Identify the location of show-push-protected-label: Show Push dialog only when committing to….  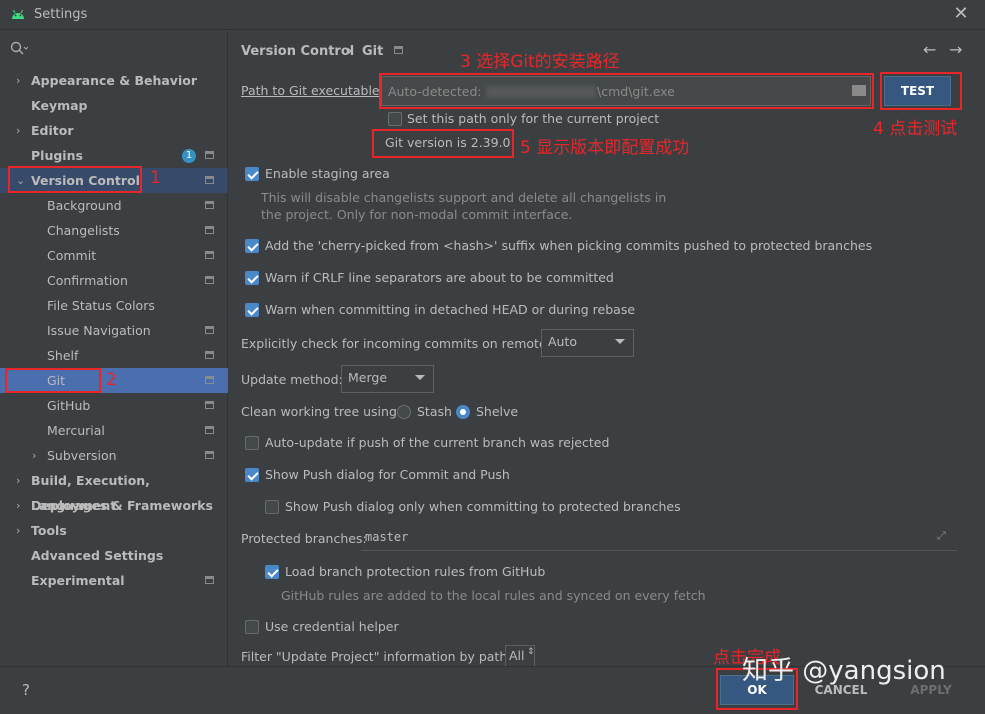
(483, 506).